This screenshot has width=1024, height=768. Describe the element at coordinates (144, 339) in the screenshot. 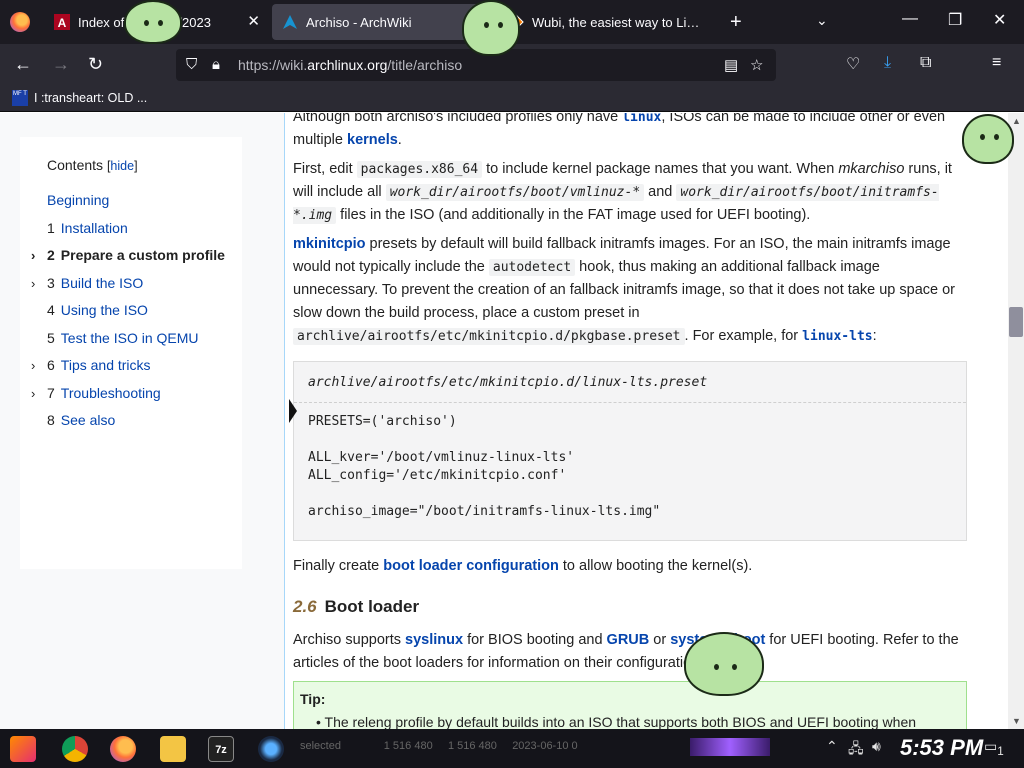

I see `toc-item: 5 Test the ISO in QEMU` at that location.